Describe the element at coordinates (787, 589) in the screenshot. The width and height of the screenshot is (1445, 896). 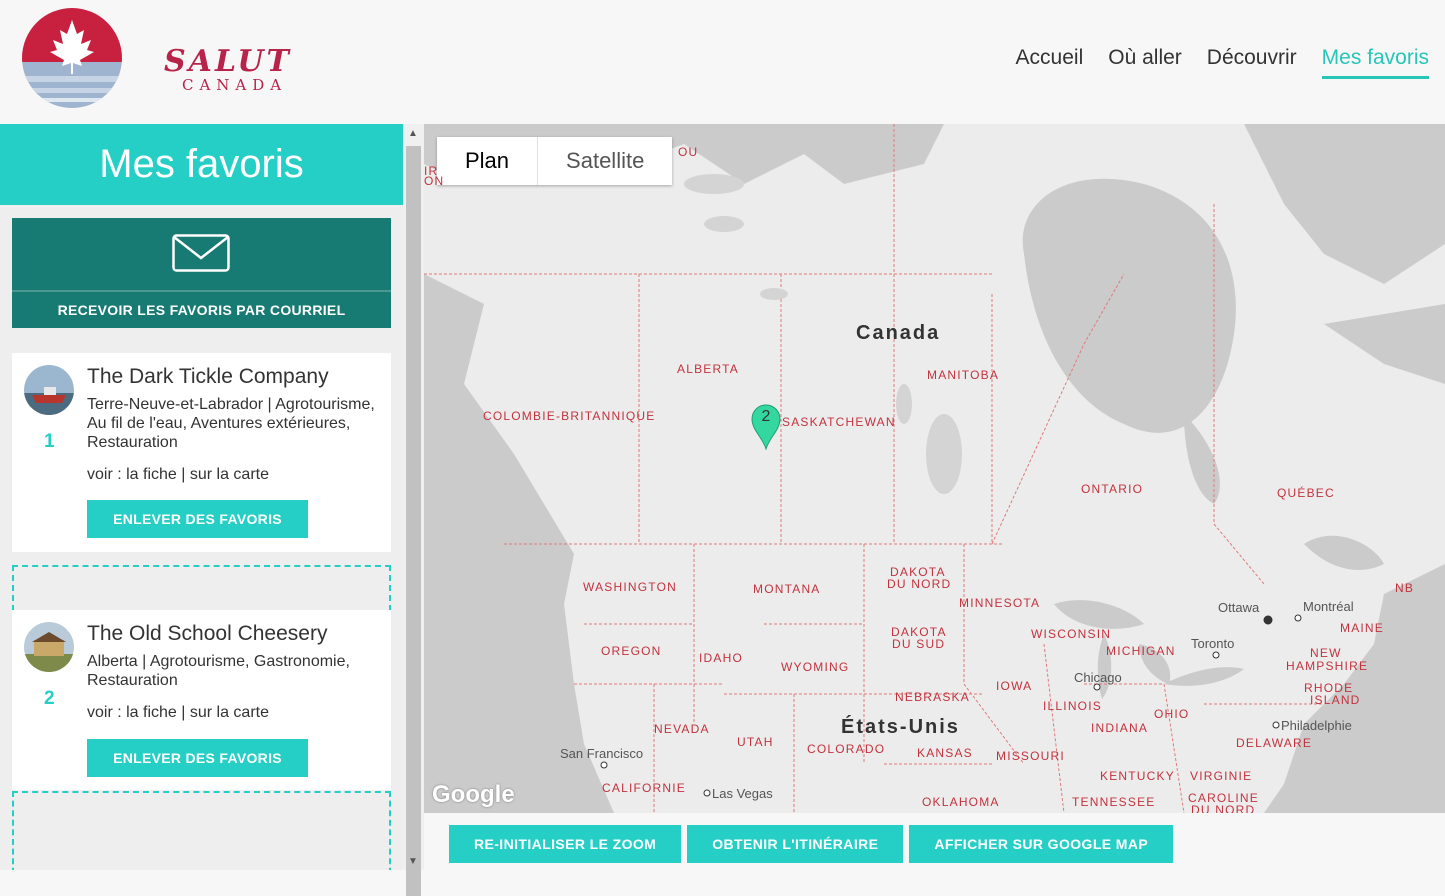
I see `map-region-label: MONTANA` at that location.